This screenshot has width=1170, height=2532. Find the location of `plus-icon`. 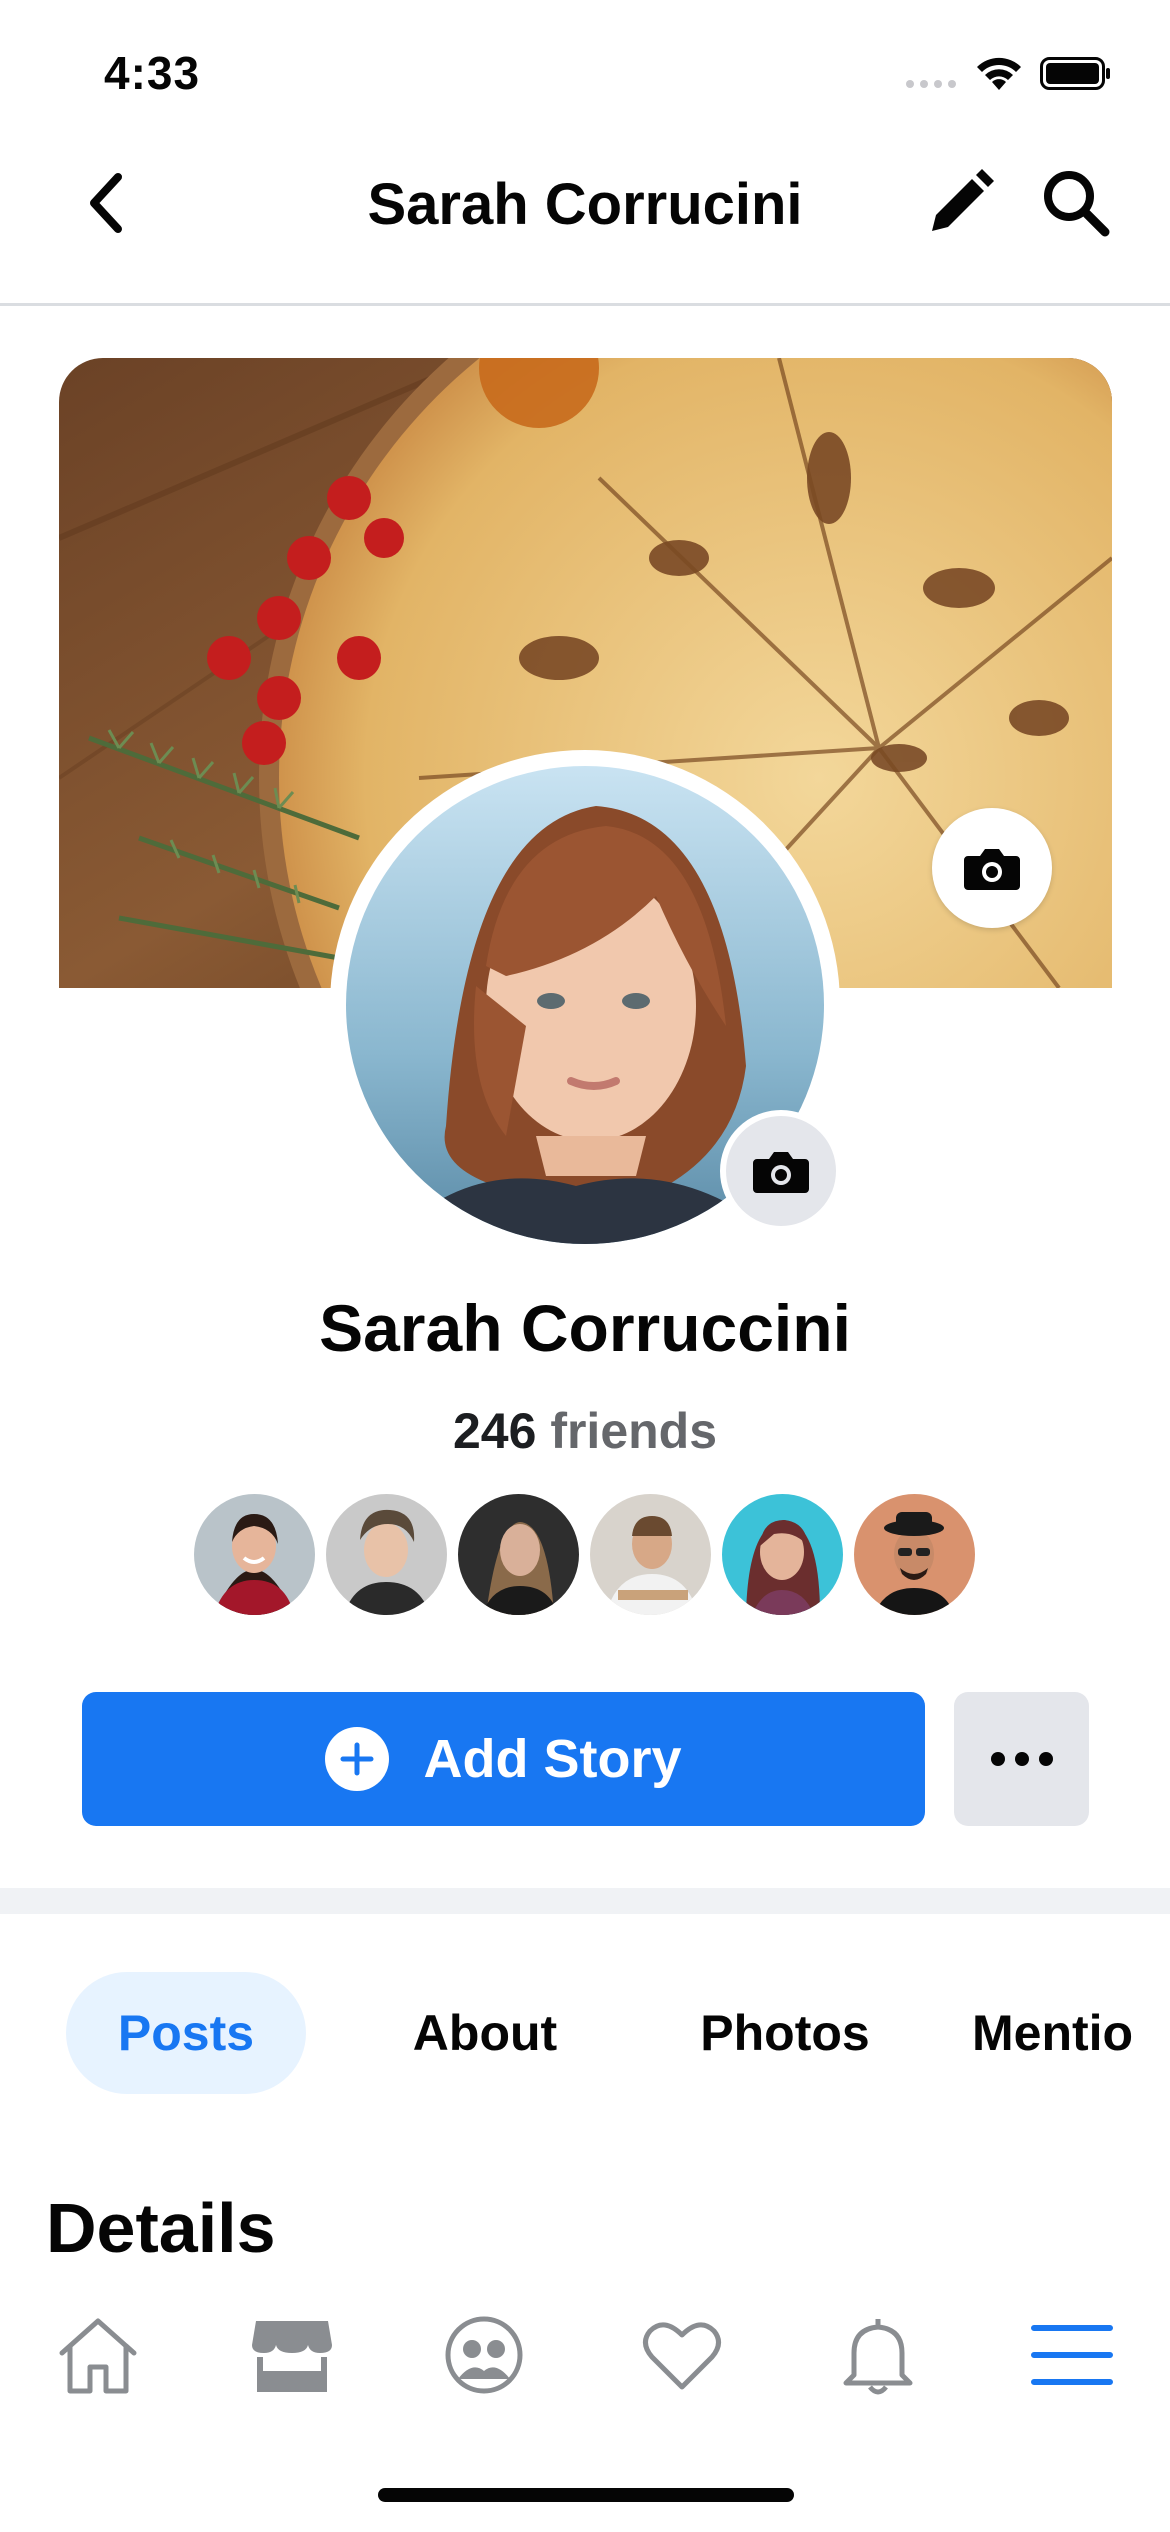

plus-icon is located at coordinates (357, 1759).